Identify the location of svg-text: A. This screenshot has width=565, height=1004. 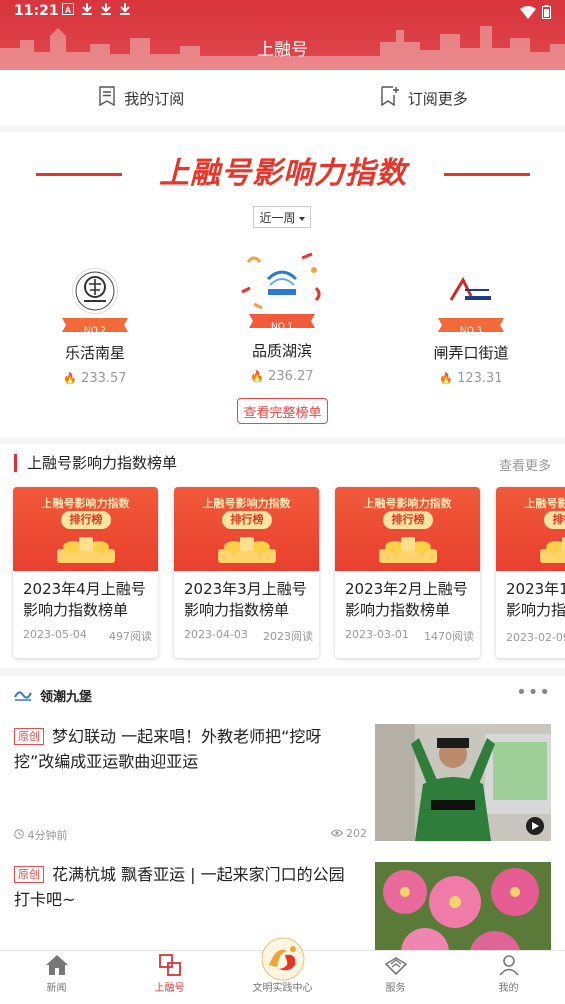
(68, 10).